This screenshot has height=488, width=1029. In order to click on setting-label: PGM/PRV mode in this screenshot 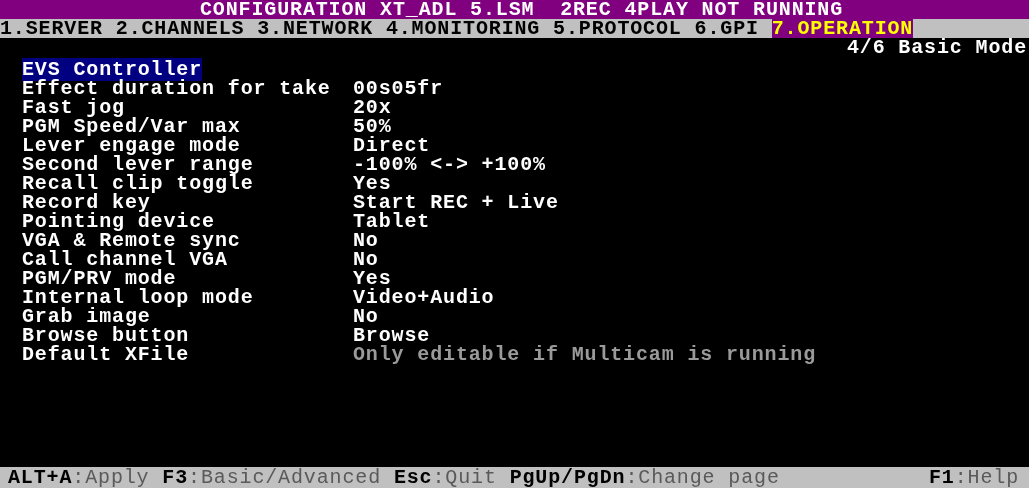, I will do `click(99, 278)`.